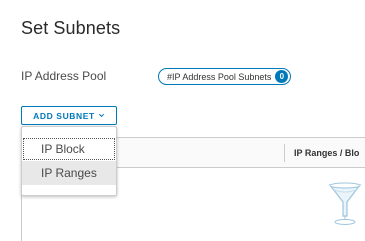 The height and width of the screenshot is (241, 365). I want to click on ip-address-pool-count-badge: 0, so click(282, 76).